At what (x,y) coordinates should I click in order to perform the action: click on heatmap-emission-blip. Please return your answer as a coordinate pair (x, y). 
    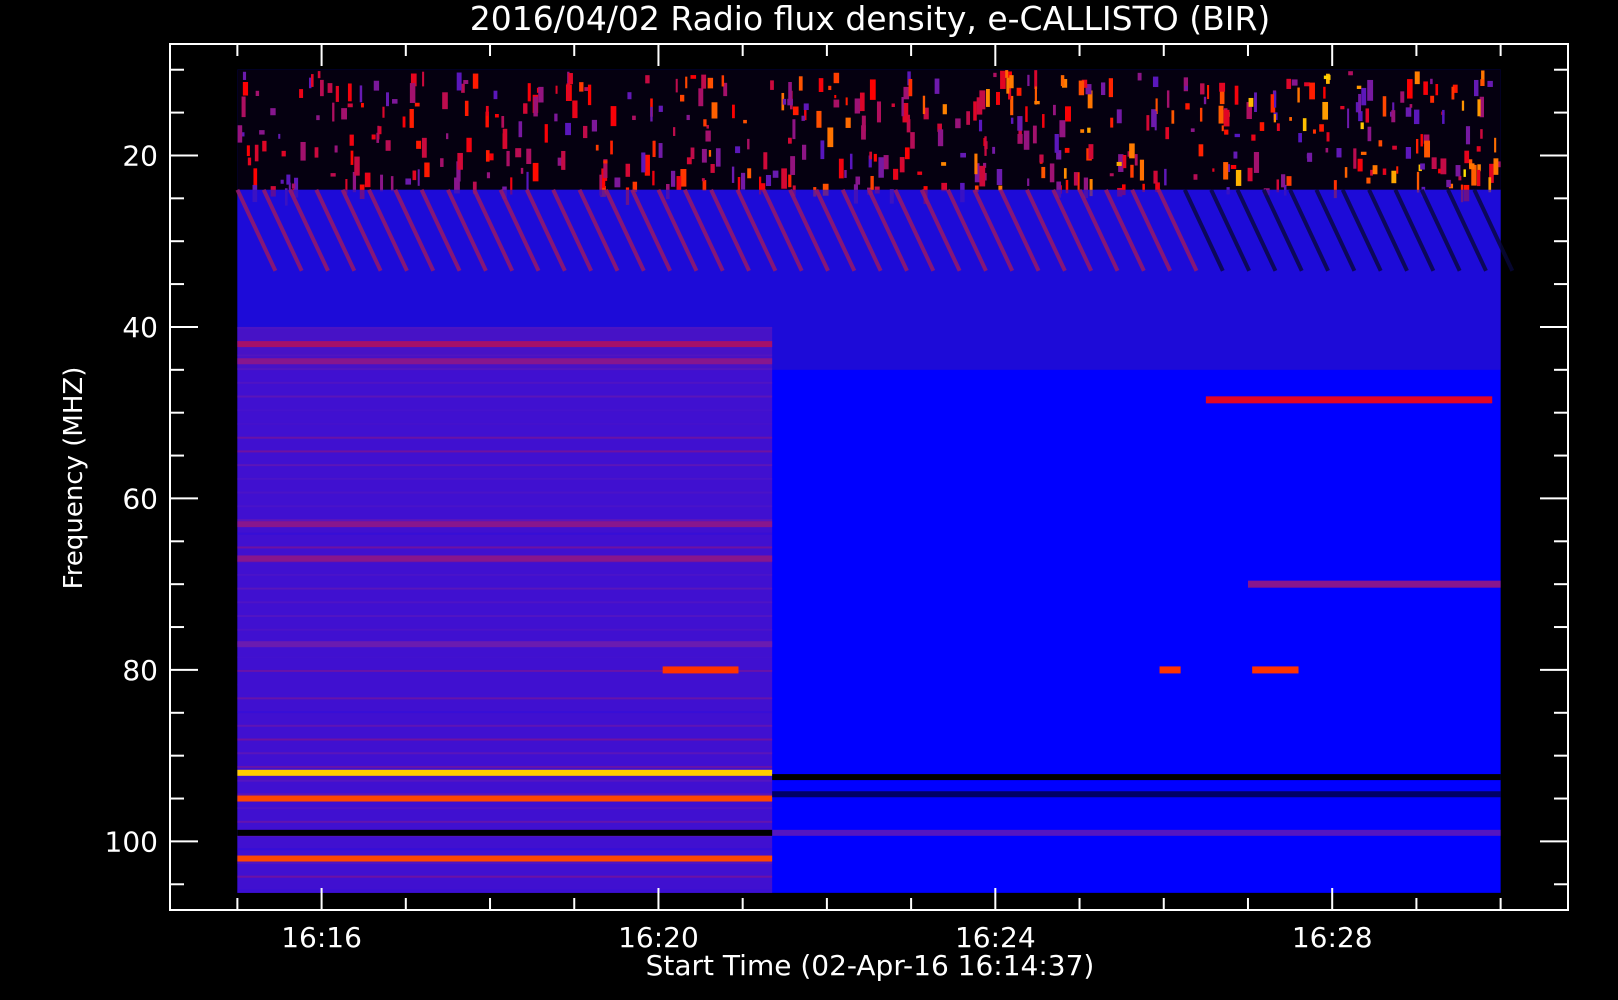
    Looking at the image, I should click on (1349, 400).